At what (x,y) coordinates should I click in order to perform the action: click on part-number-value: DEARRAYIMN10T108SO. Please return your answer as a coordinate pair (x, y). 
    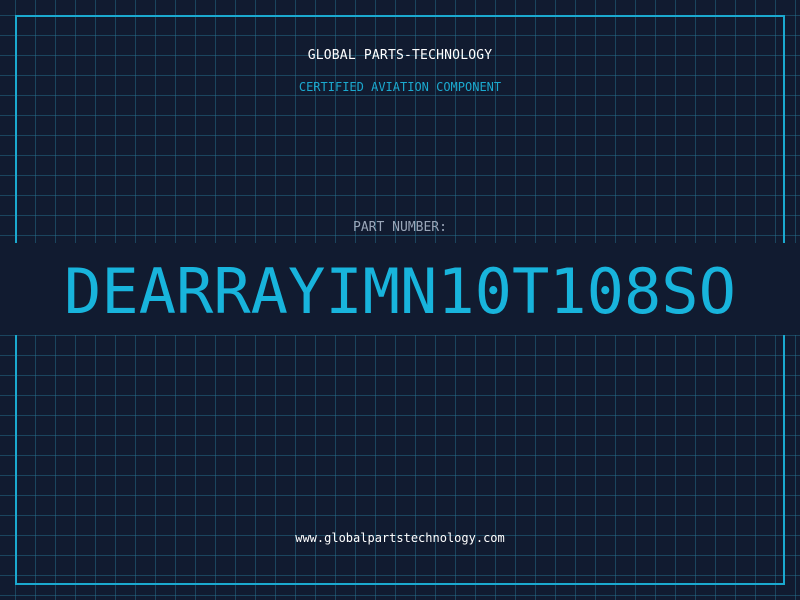
    Looking at the image, I should click on (400, 291).